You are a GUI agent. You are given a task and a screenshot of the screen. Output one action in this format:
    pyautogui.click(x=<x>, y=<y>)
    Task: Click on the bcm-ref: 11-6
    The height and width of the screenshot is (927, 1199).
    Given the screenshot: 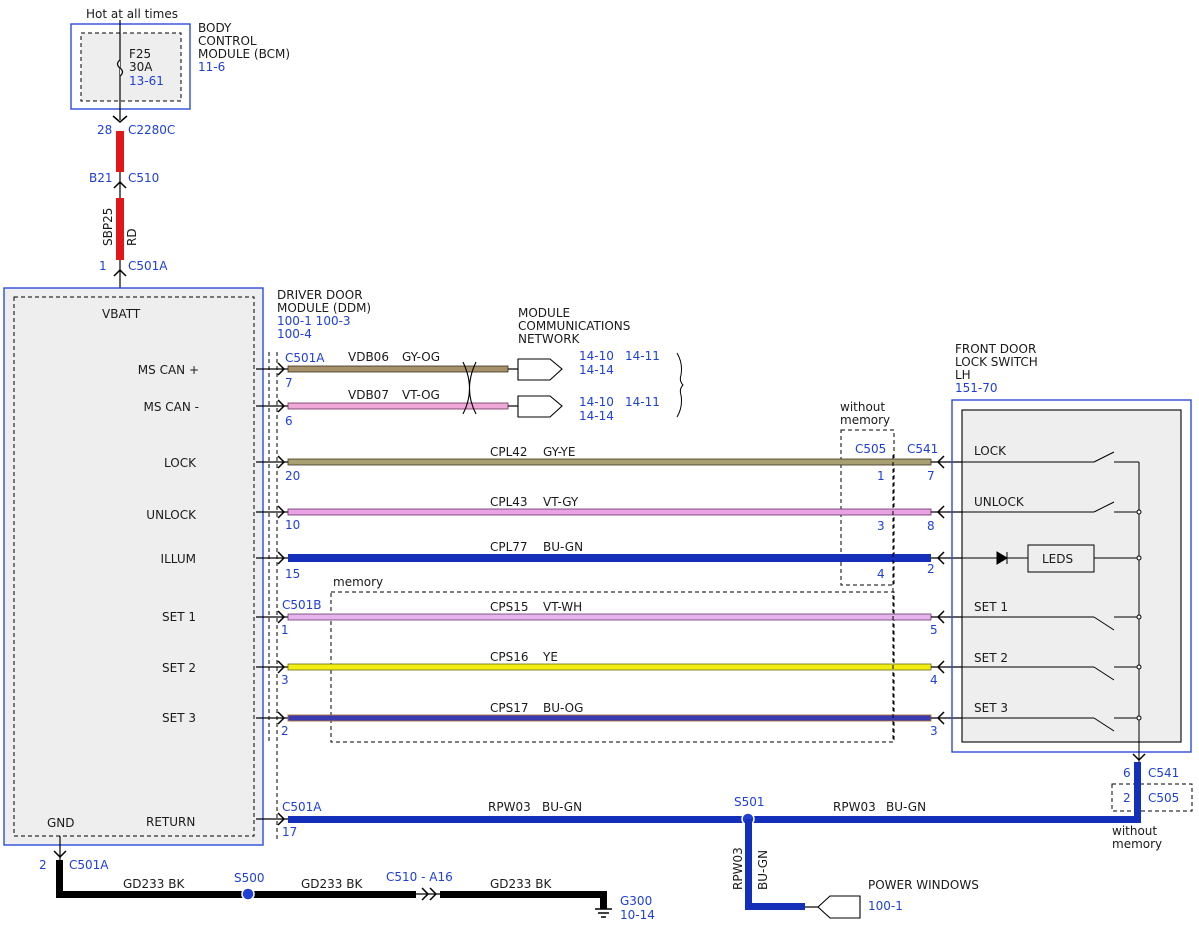 What is the action you would take?
    pyautogui.click(x=211, y=67)
    